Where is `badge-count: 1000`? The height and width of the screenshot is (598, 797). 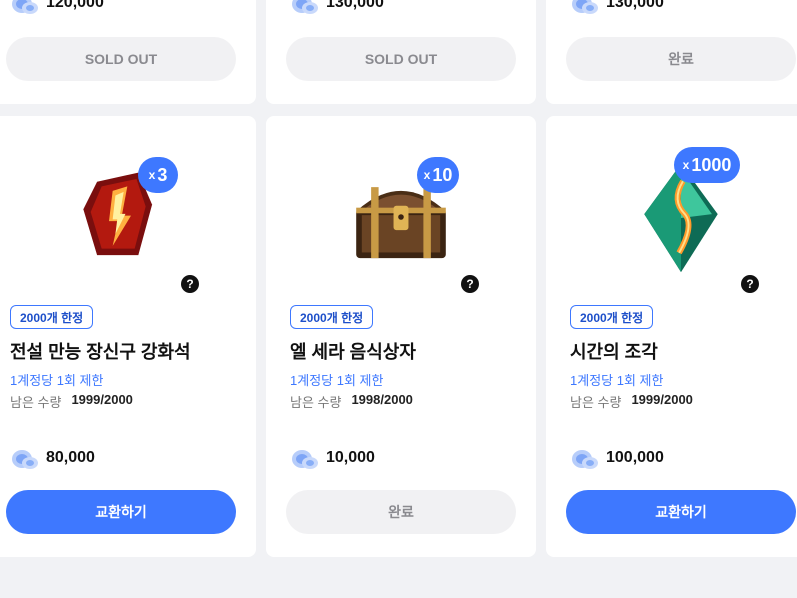 badge-count: 1000 is located at coordinates (711, 164).